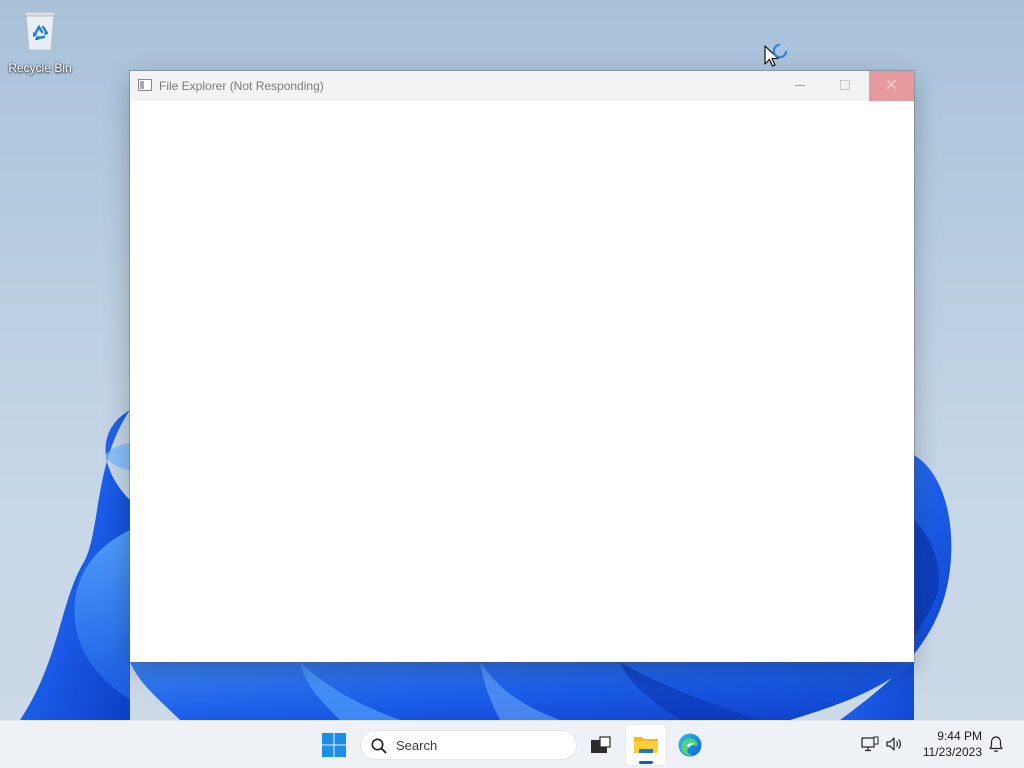 The height and width of the screenshot is (768, 1024). What do you see at coordinates (522, 86) in the screenshot?
I see `window-titlebar: File Explorer (Not Responding)` at bounding box center [522, 86].